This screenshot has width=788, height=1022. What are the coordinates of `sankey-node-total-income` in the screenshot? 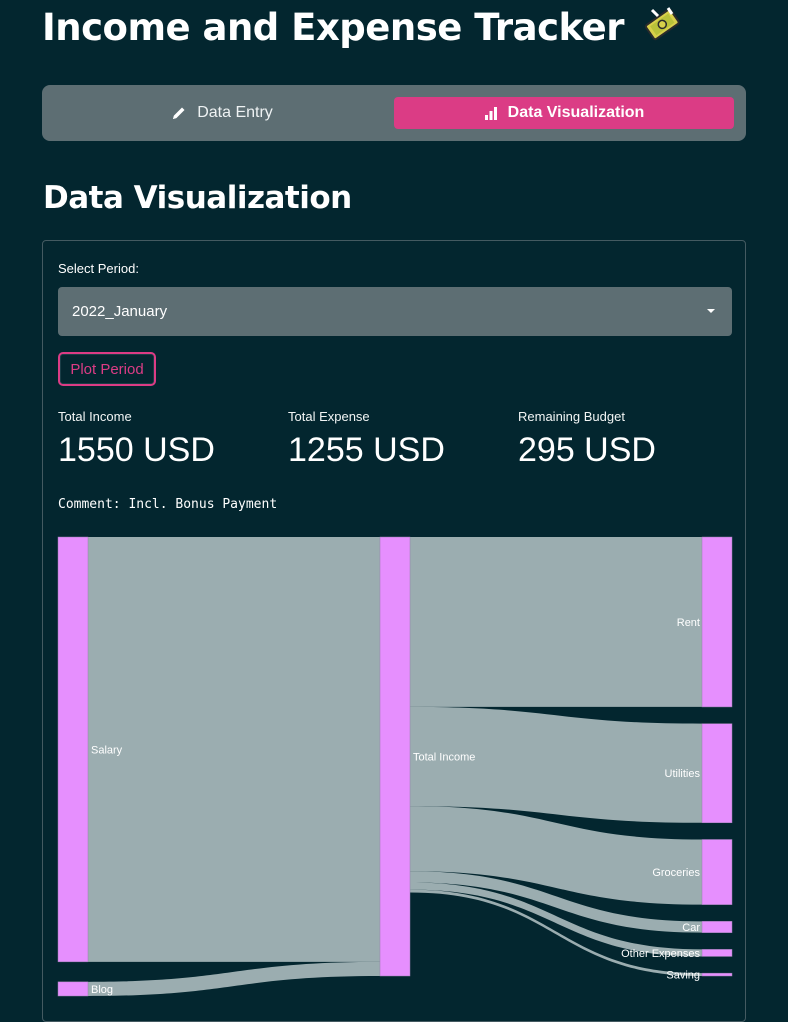 It's located at (395, 756).